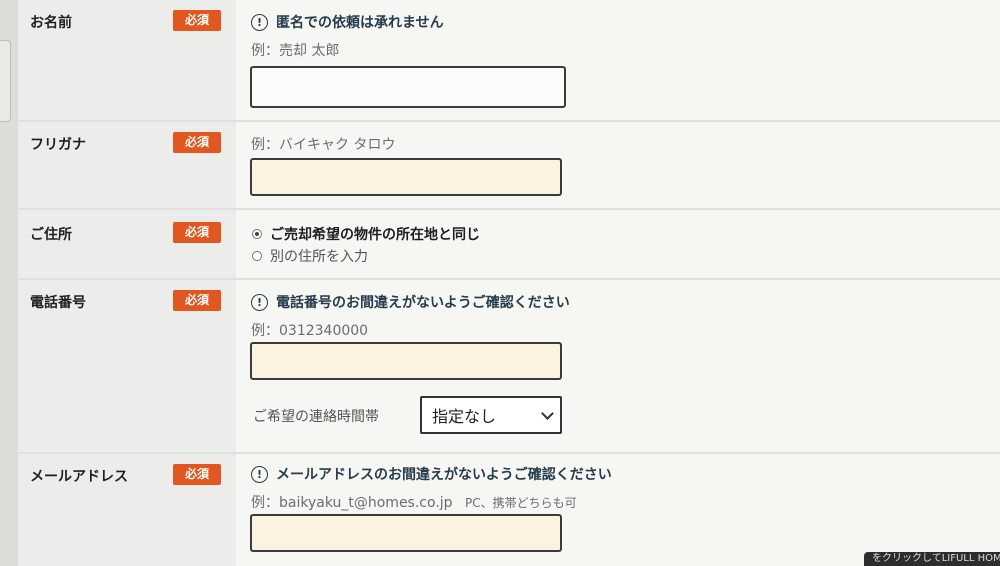  I want to click on address-label: ご住所, so click(51, 235).